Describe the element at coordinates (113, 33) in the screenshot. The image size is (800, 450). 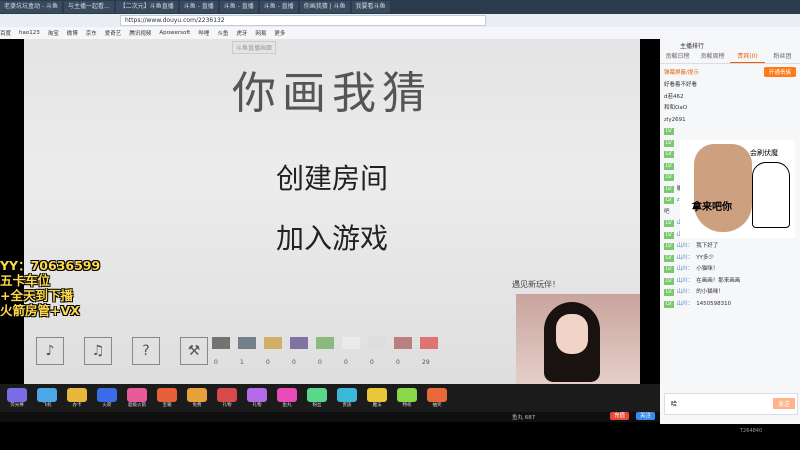
I see `bookmark-item: 爱奇艺` at that location.